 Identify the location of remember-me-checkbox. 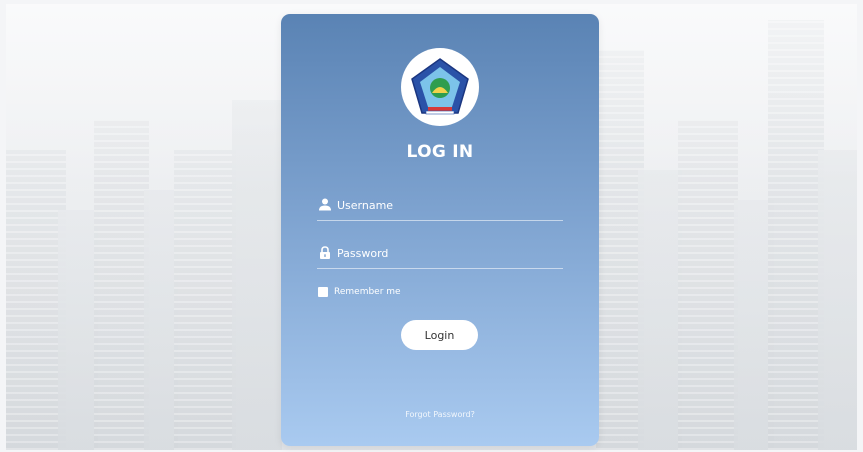
(323, 292).